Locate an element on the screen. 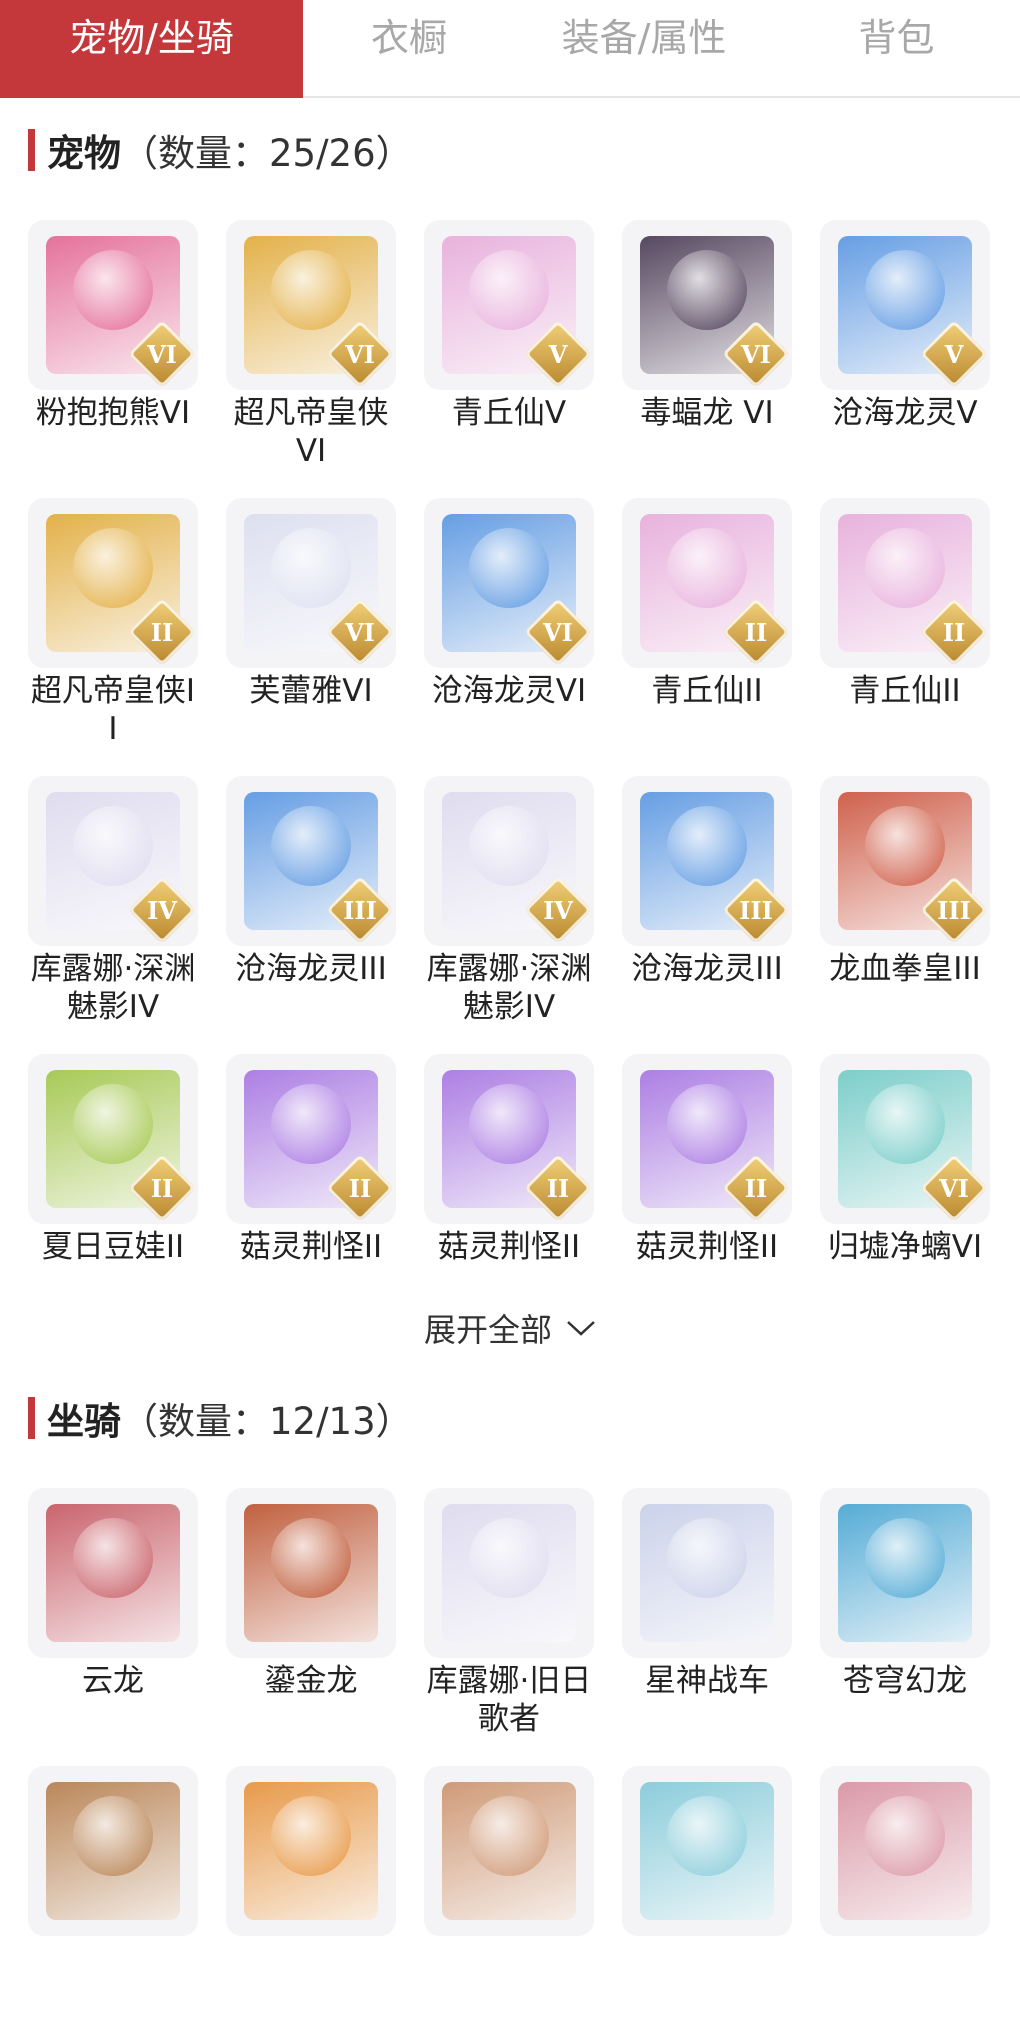 This screenshot has width=1020, height=2044. tab-backpack: 背包 is located at coordinates (896, 49).